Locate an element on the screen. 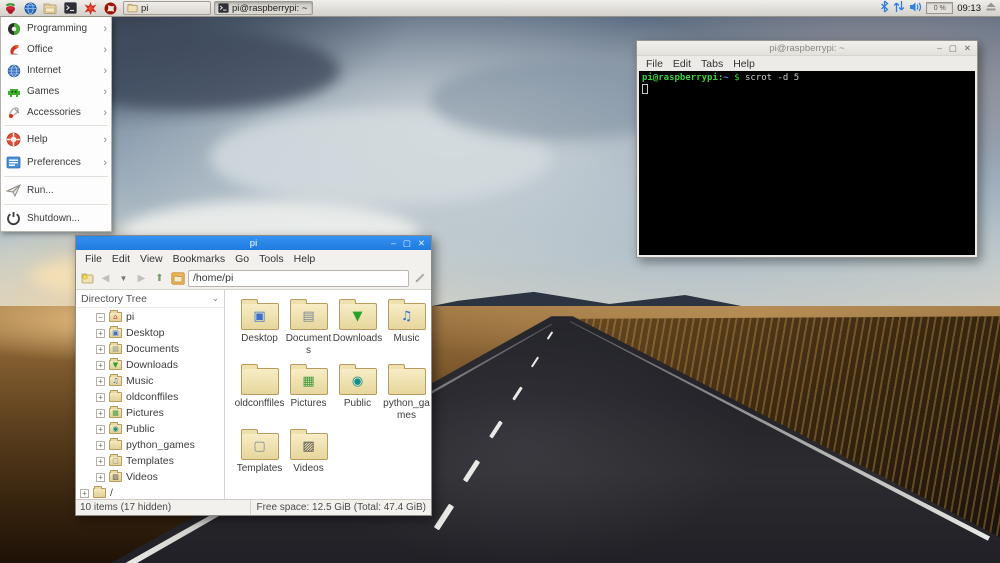 This screenshot has height=563, width=1000. tree-item: + ▤ Documents is located at coordinates (150, 349).